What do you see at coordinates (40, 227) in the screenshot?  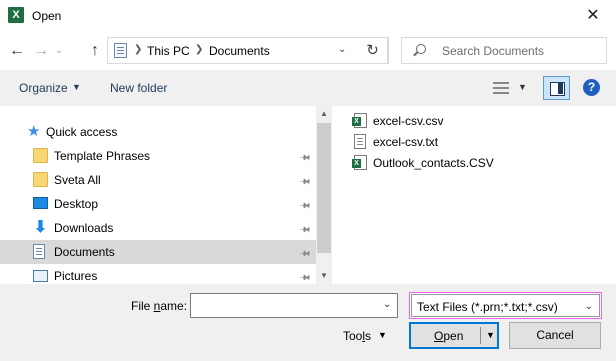 I see `download-arrow-icon: ⬇` at bounding box center [40, 227].